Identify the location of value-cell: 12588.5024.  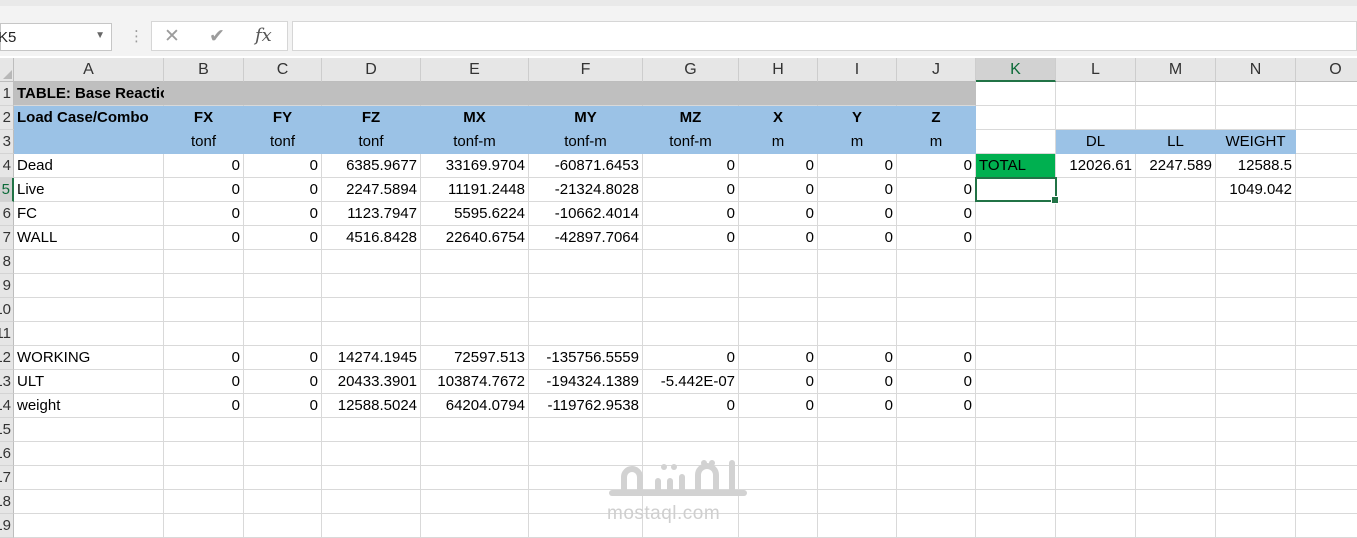
(371, 406).